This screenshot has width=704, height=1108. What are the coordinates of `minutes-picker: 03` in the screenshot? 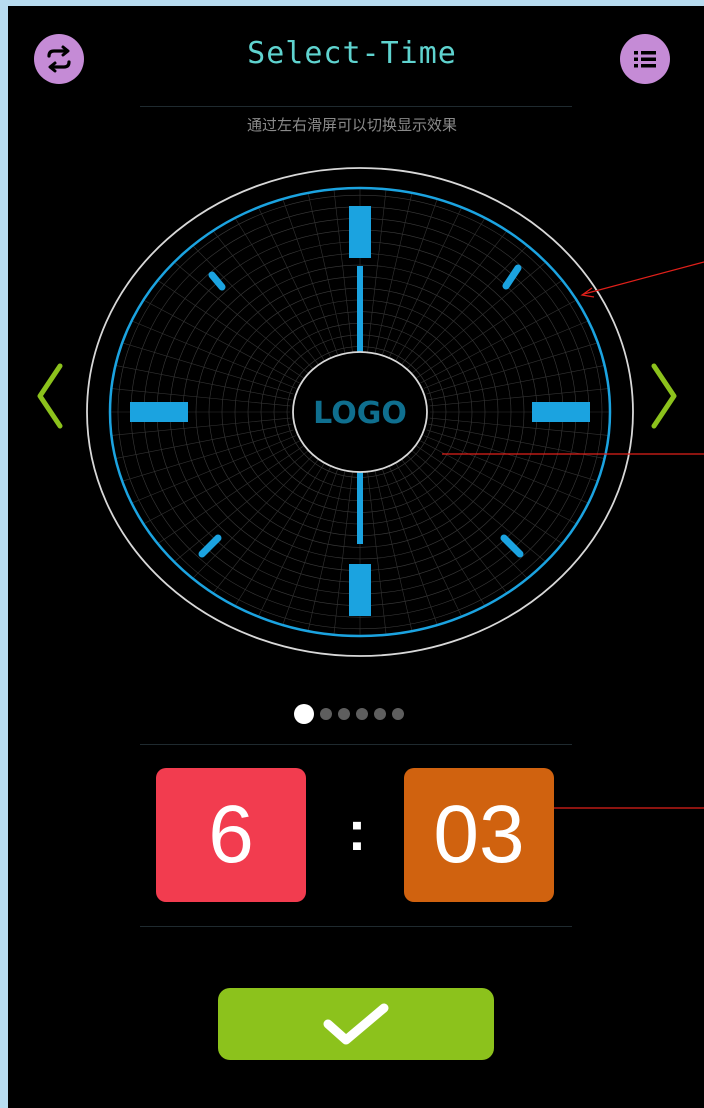 It's located at (479, 835).